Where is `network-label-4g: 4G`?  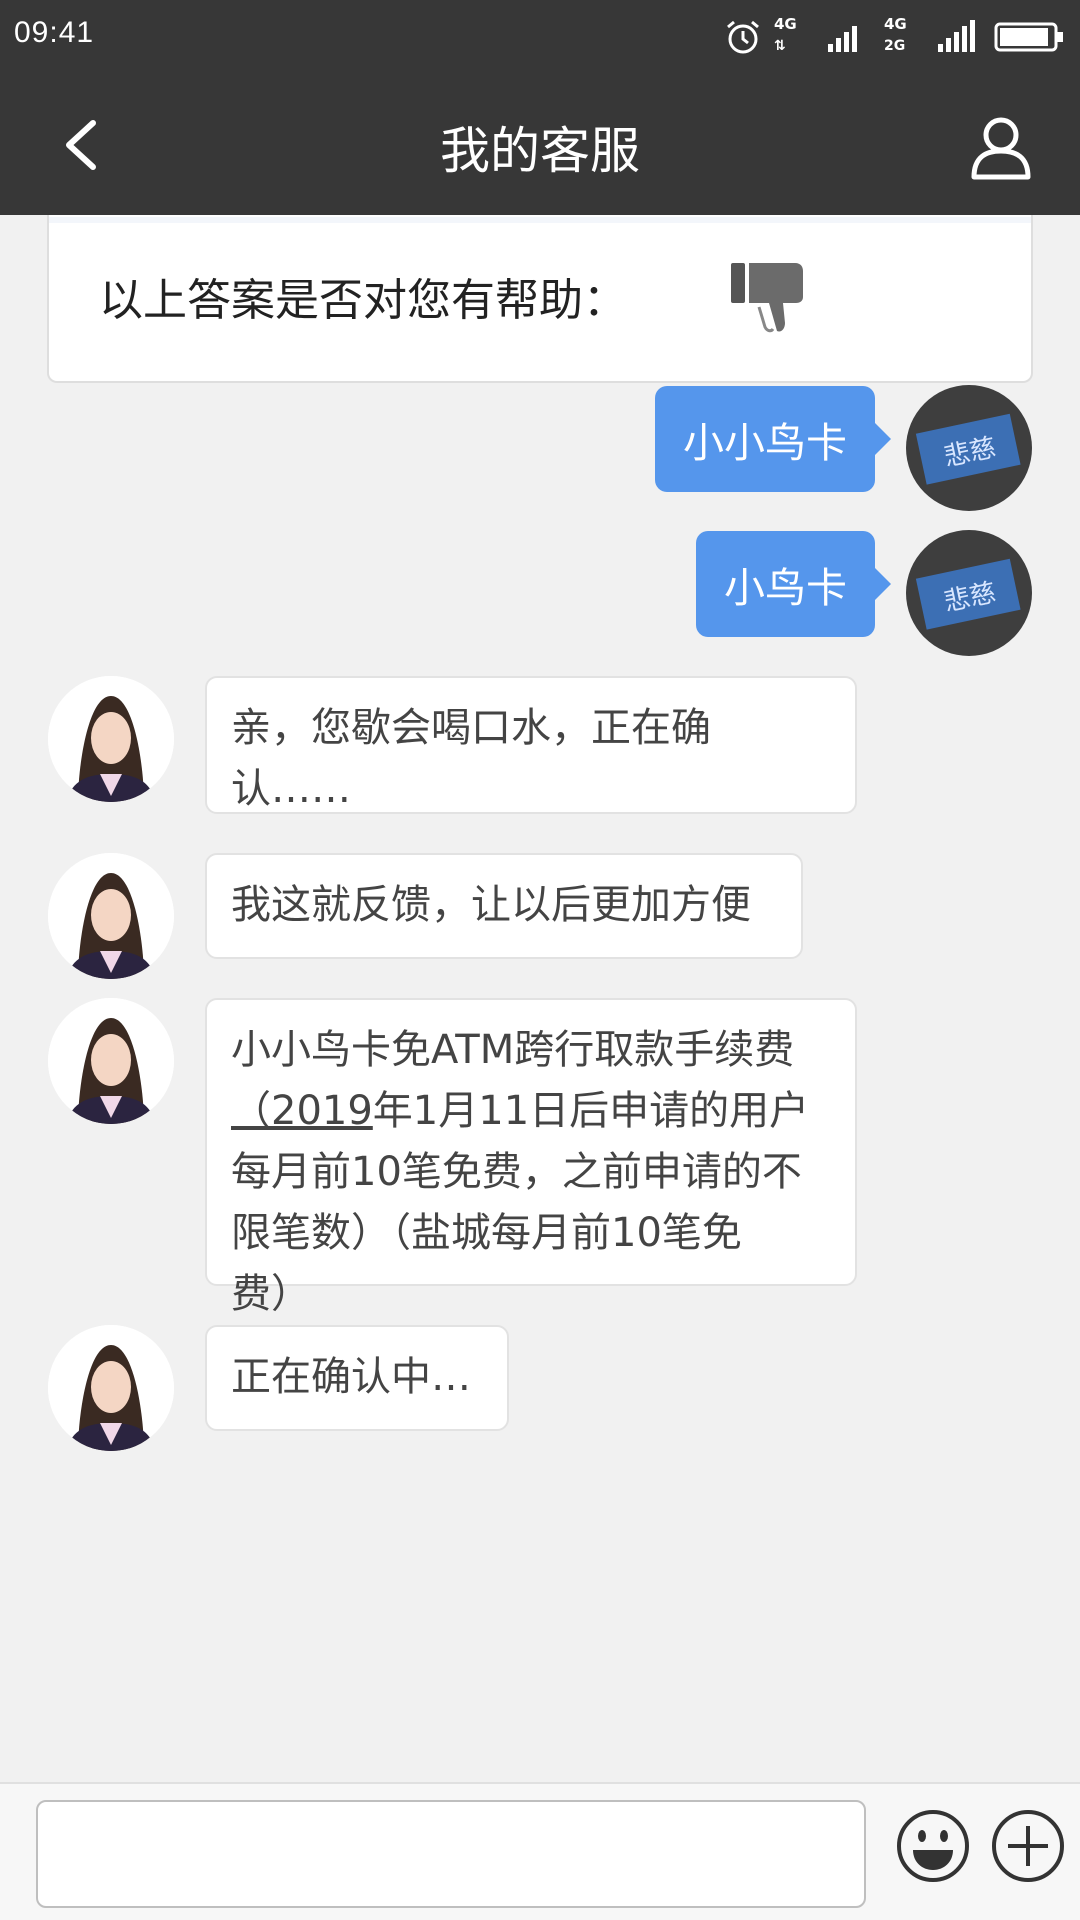
network-label-4g: 4G is located at coordinates (785, 24).